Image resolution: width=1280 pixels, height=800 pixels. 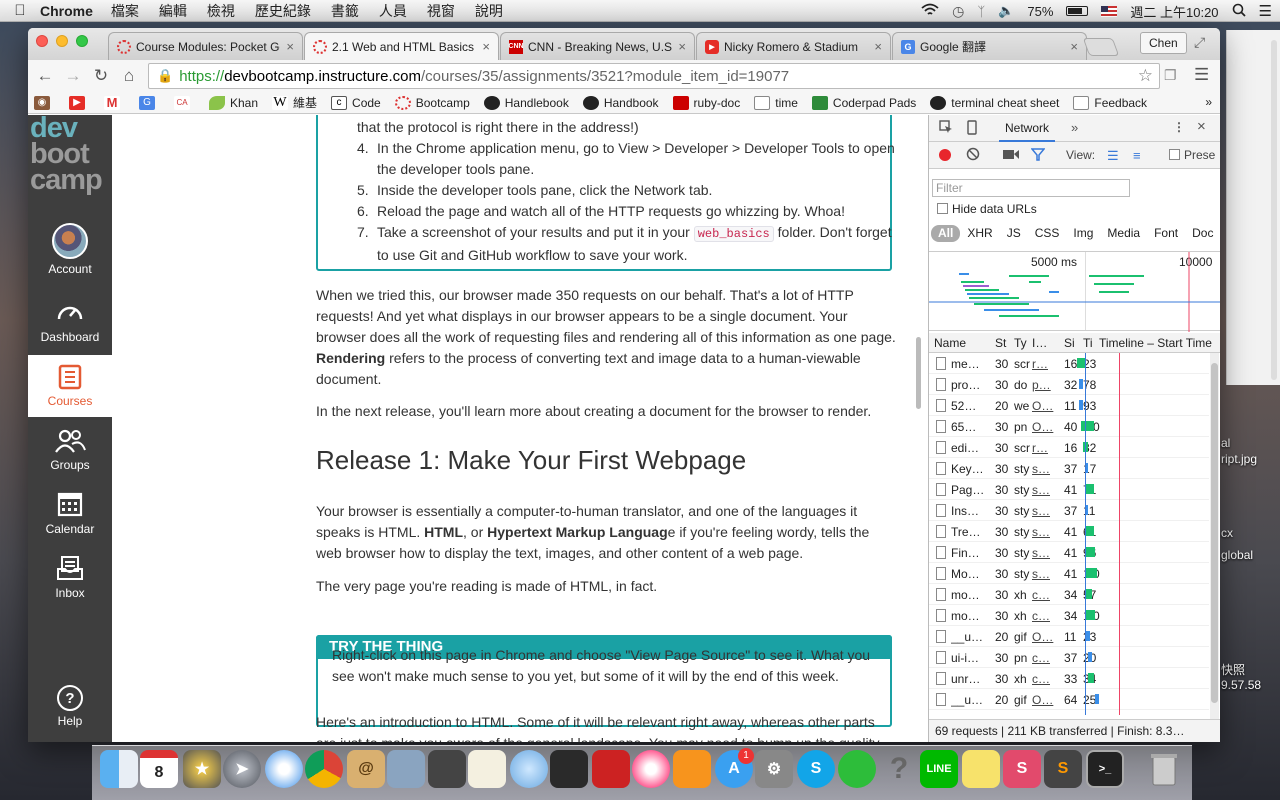 I want to click on time-machine-icon: ◷, so click(x=958, y=11).